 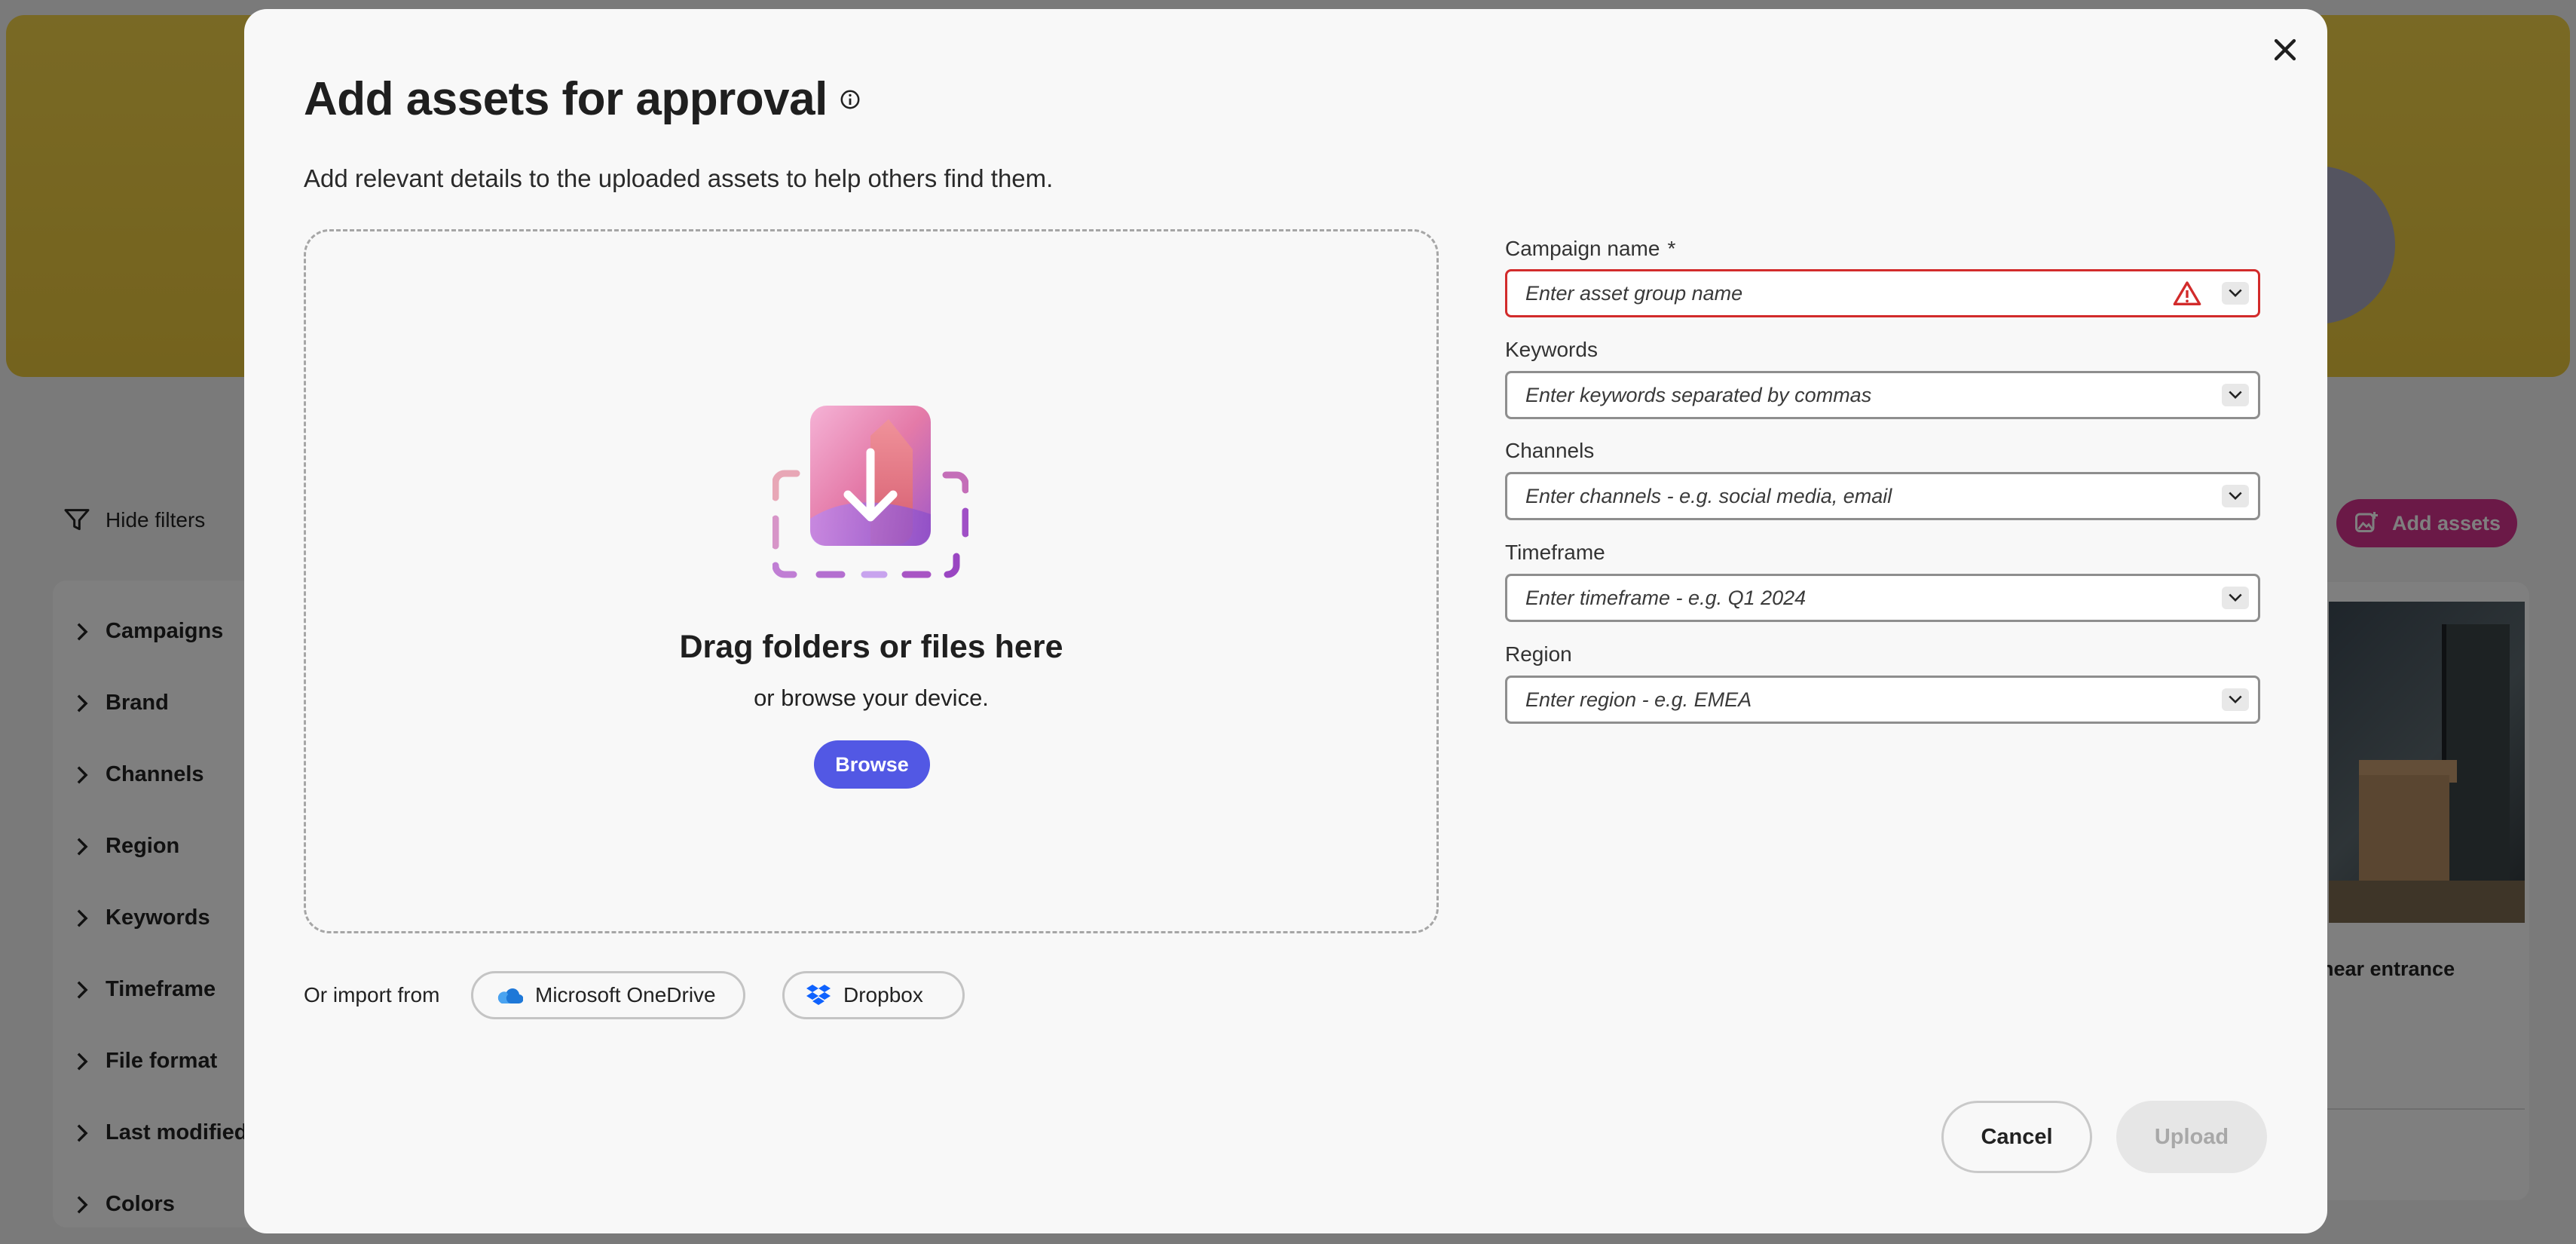 I want to click on close-button, so click(x=2285, y=49).